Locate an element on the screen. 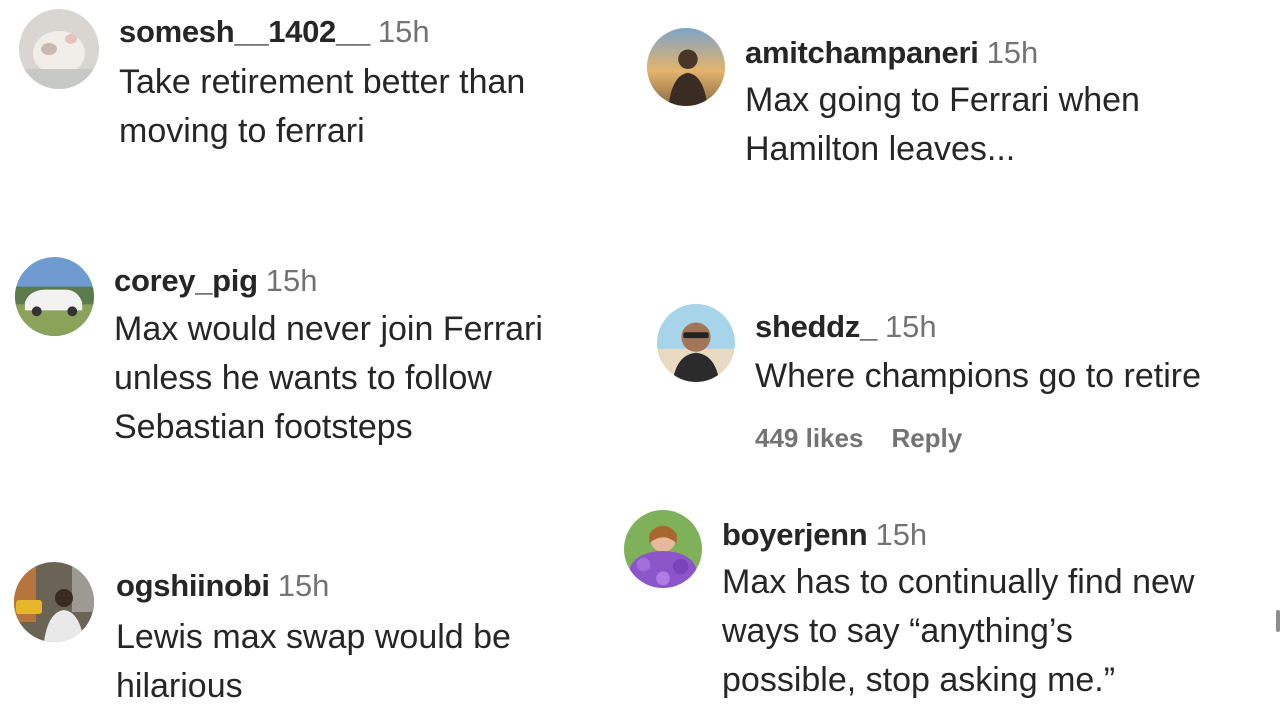  comment-actions: 449 likes Reply is located at coordinates (858, 438).